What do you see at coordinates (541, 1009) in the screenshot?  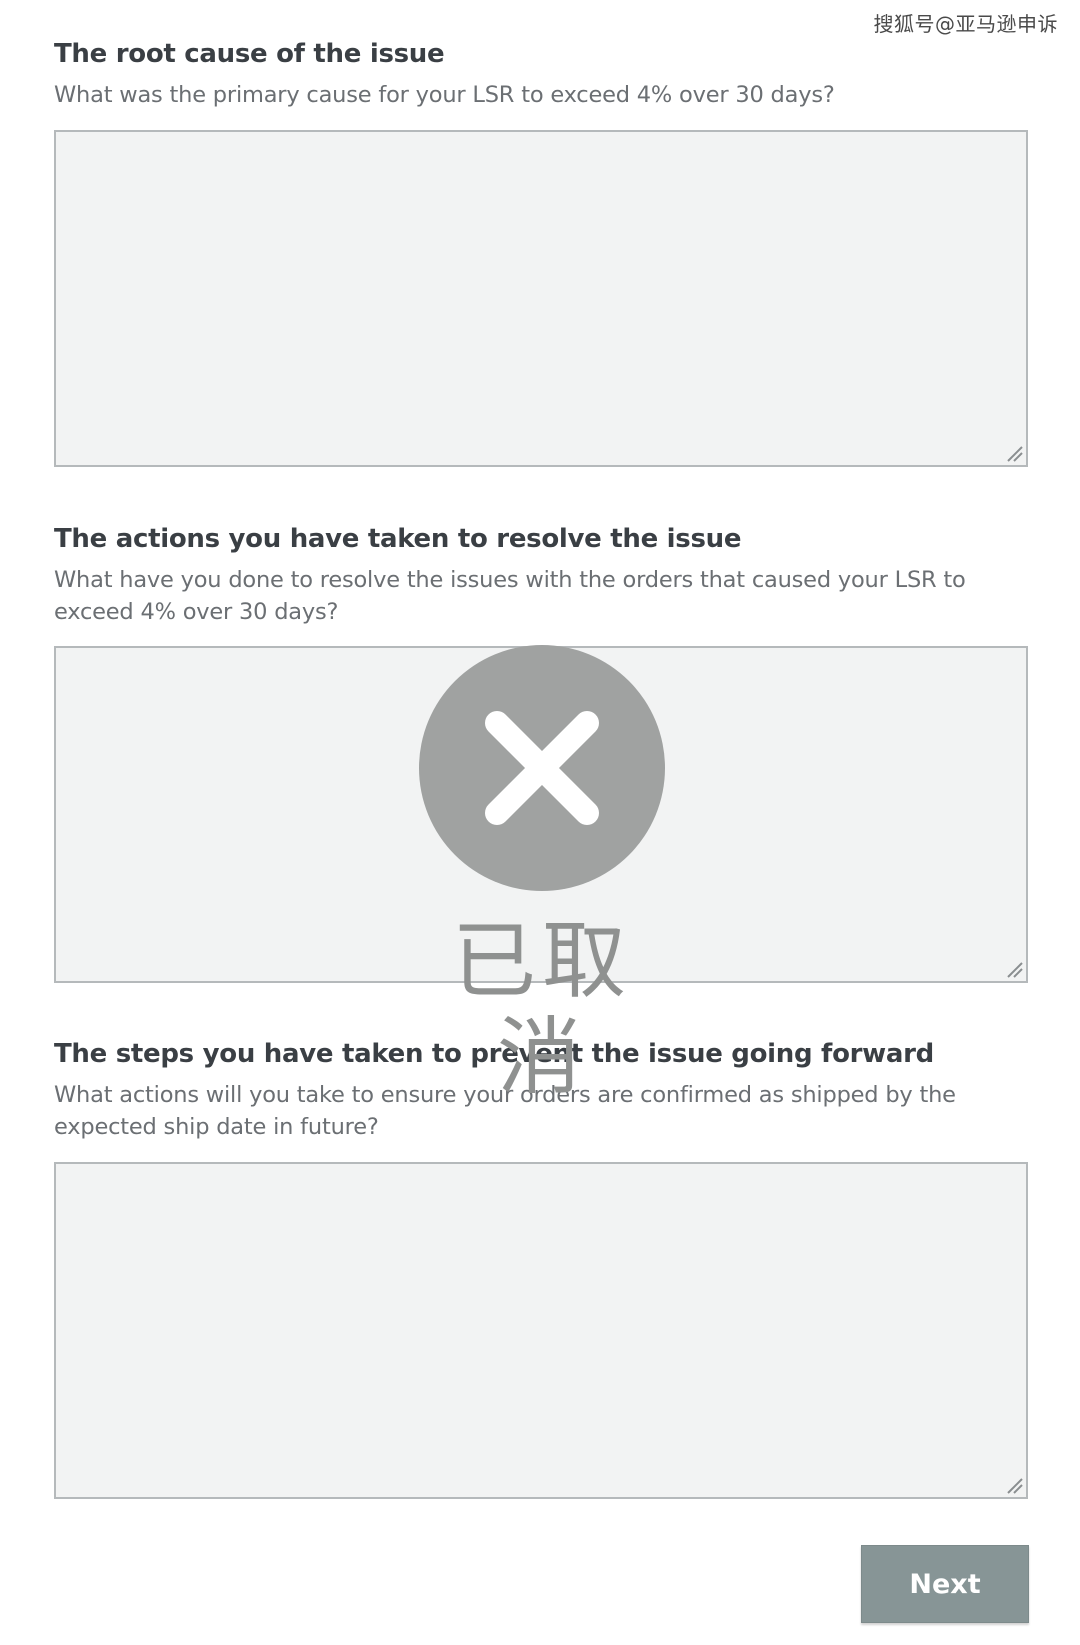 I see `cancelled-status-text: 已取消` at bounding box center [541, 1009].